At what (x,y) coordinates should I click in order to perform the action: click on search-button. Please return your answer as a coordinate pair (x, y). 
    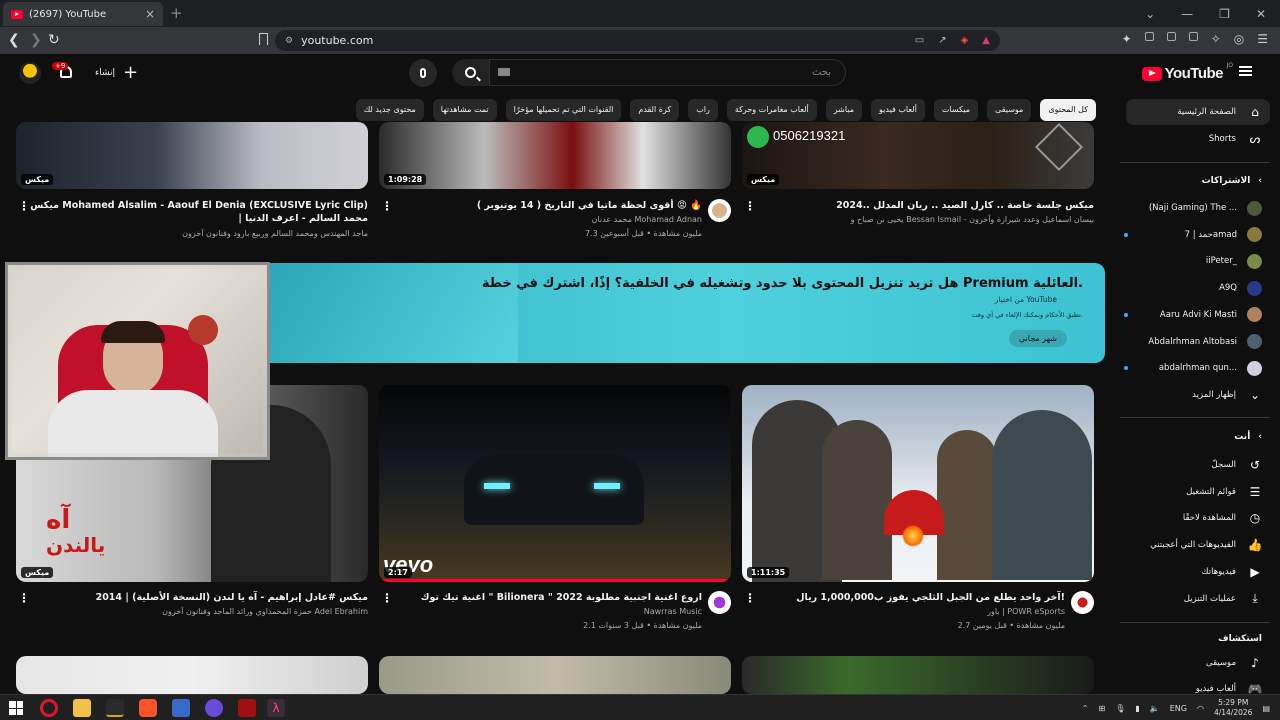
    Looking at the image, I should click on (470, 72).